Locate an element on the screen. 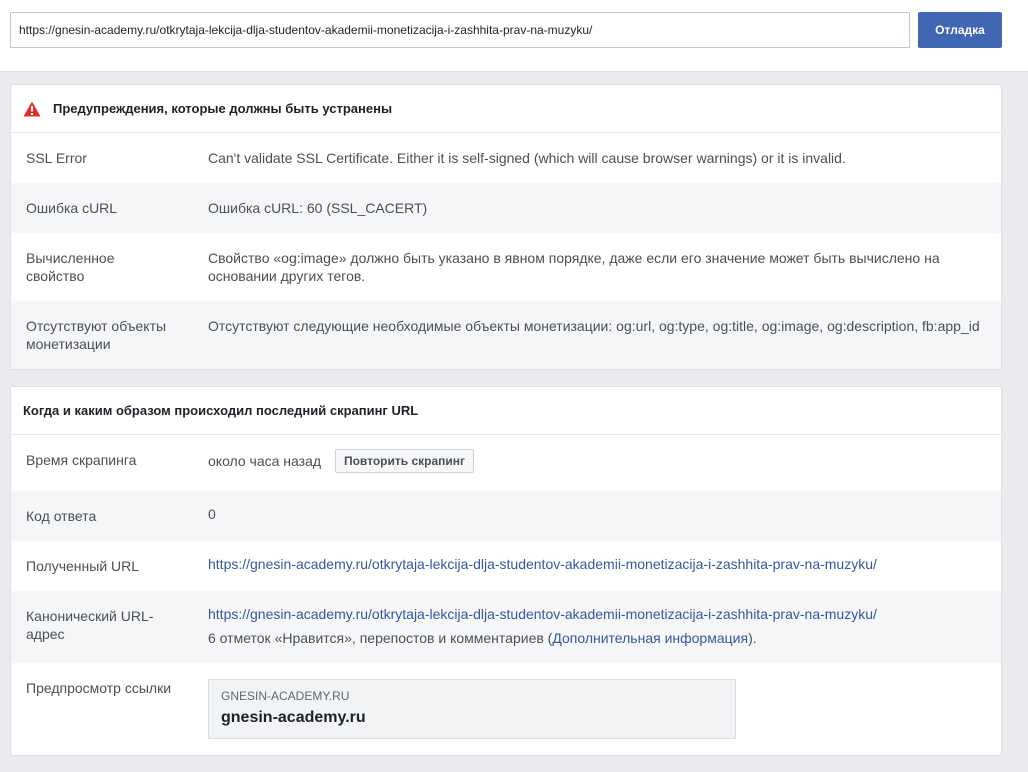 The height and width of the screenshot is (772, 1028). more-info-link: Дополнительная информация is located at coordinates (650, 638).